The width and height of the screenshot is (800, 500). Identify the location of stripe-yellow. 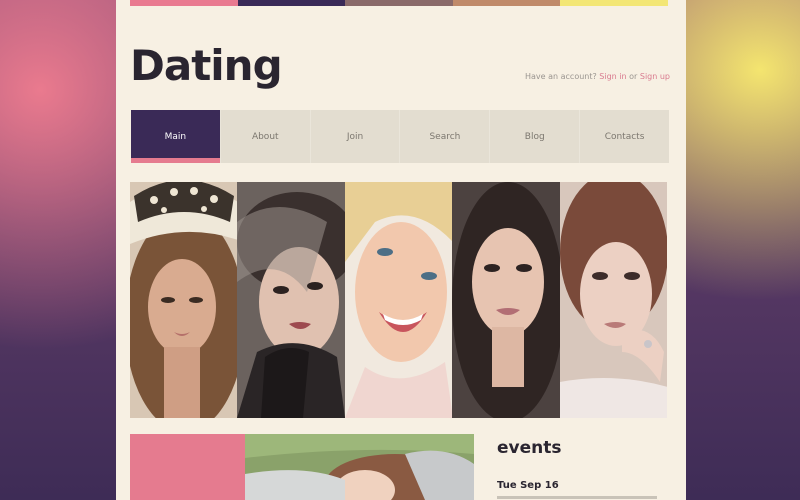
(614, 3).